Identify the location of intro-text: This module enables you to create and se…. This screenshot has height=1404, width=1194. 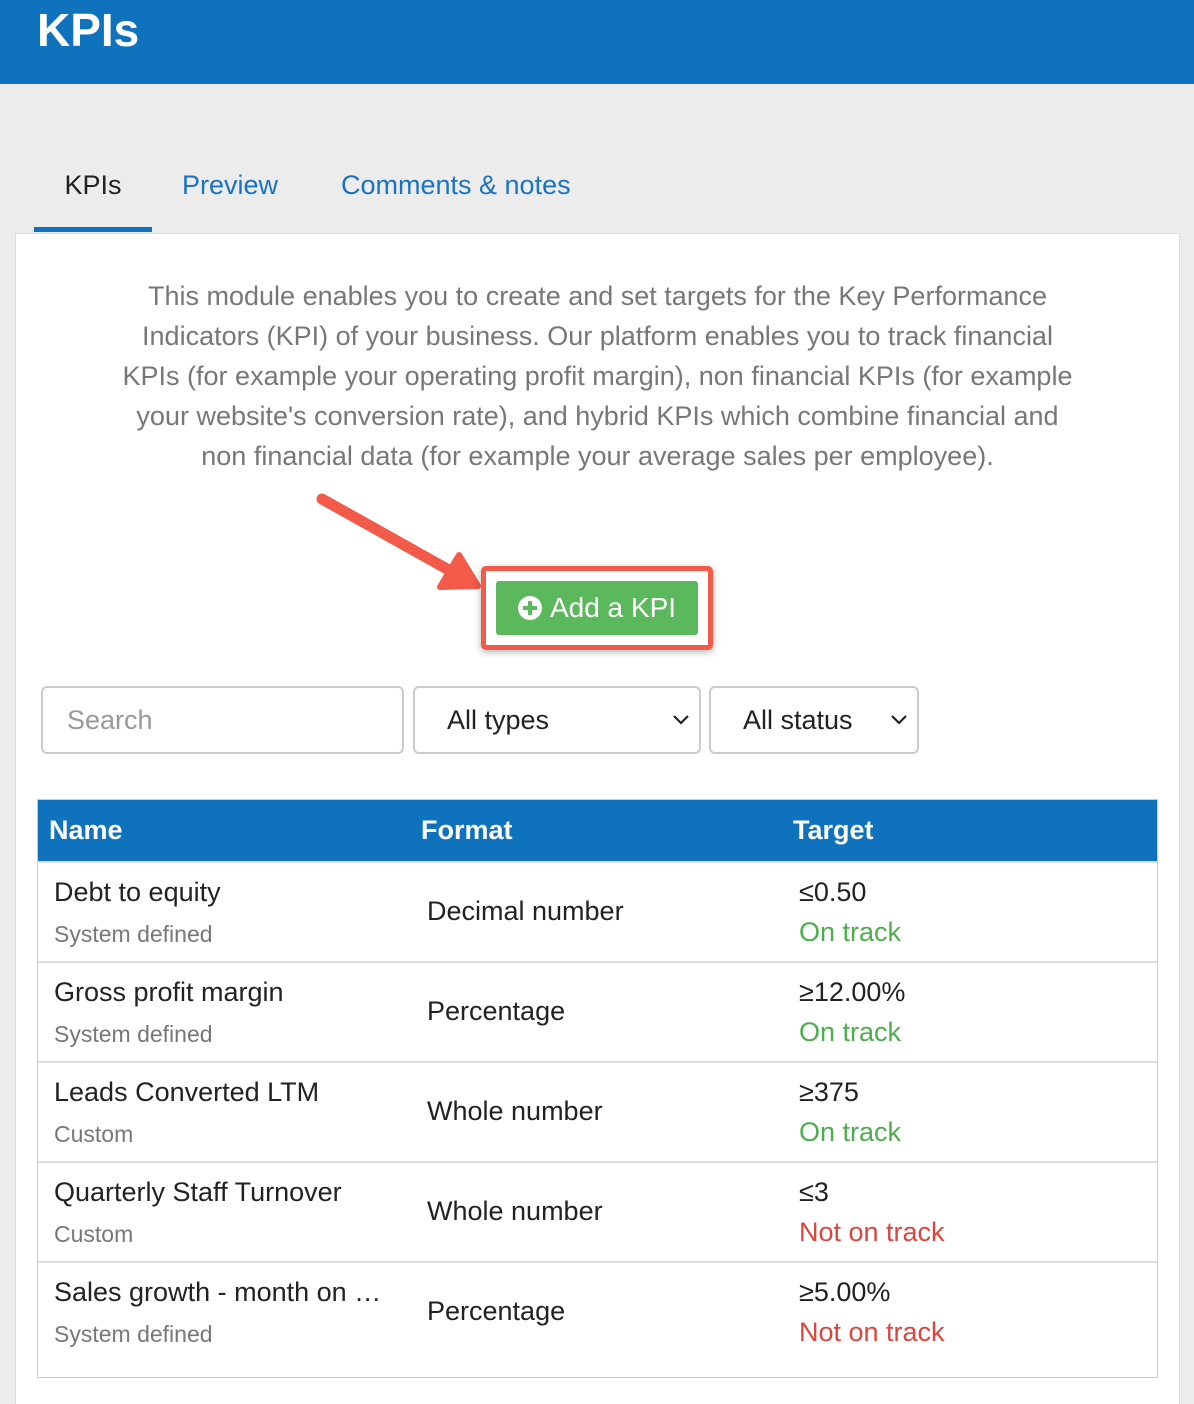
(597, 376).